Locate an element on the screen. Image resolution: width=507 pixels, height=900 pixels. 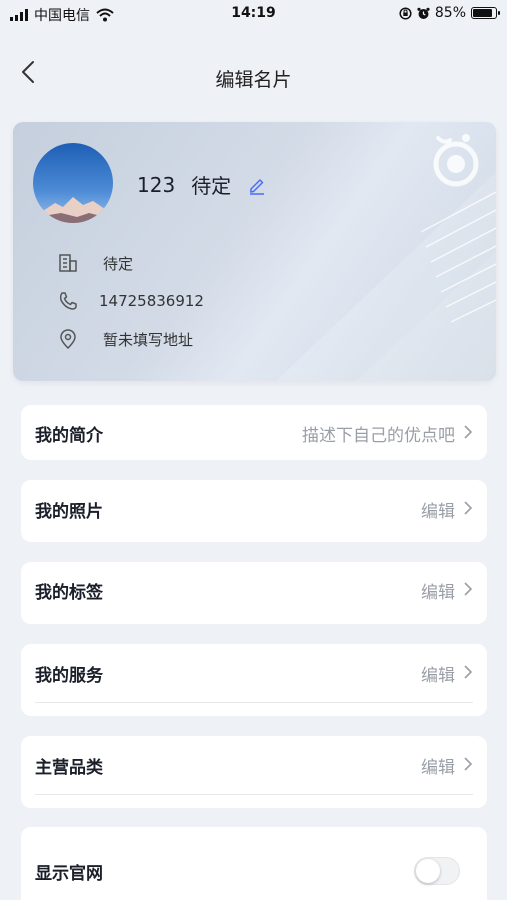
categories-label: 主营品类 is located at coordinates (69, 768).